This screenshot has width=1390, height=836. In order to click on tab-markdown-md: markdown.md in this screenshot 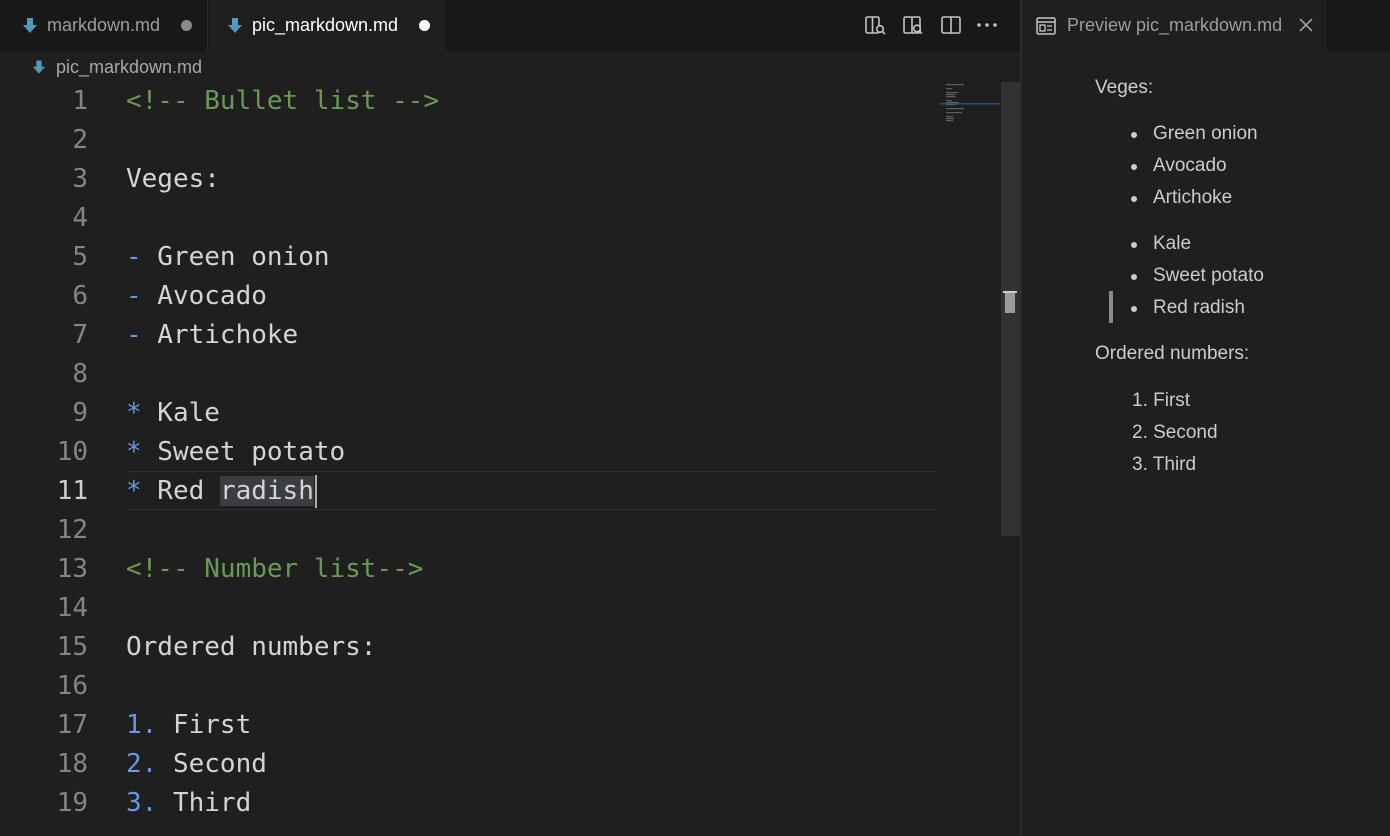, I will do `click(105, 25)`.